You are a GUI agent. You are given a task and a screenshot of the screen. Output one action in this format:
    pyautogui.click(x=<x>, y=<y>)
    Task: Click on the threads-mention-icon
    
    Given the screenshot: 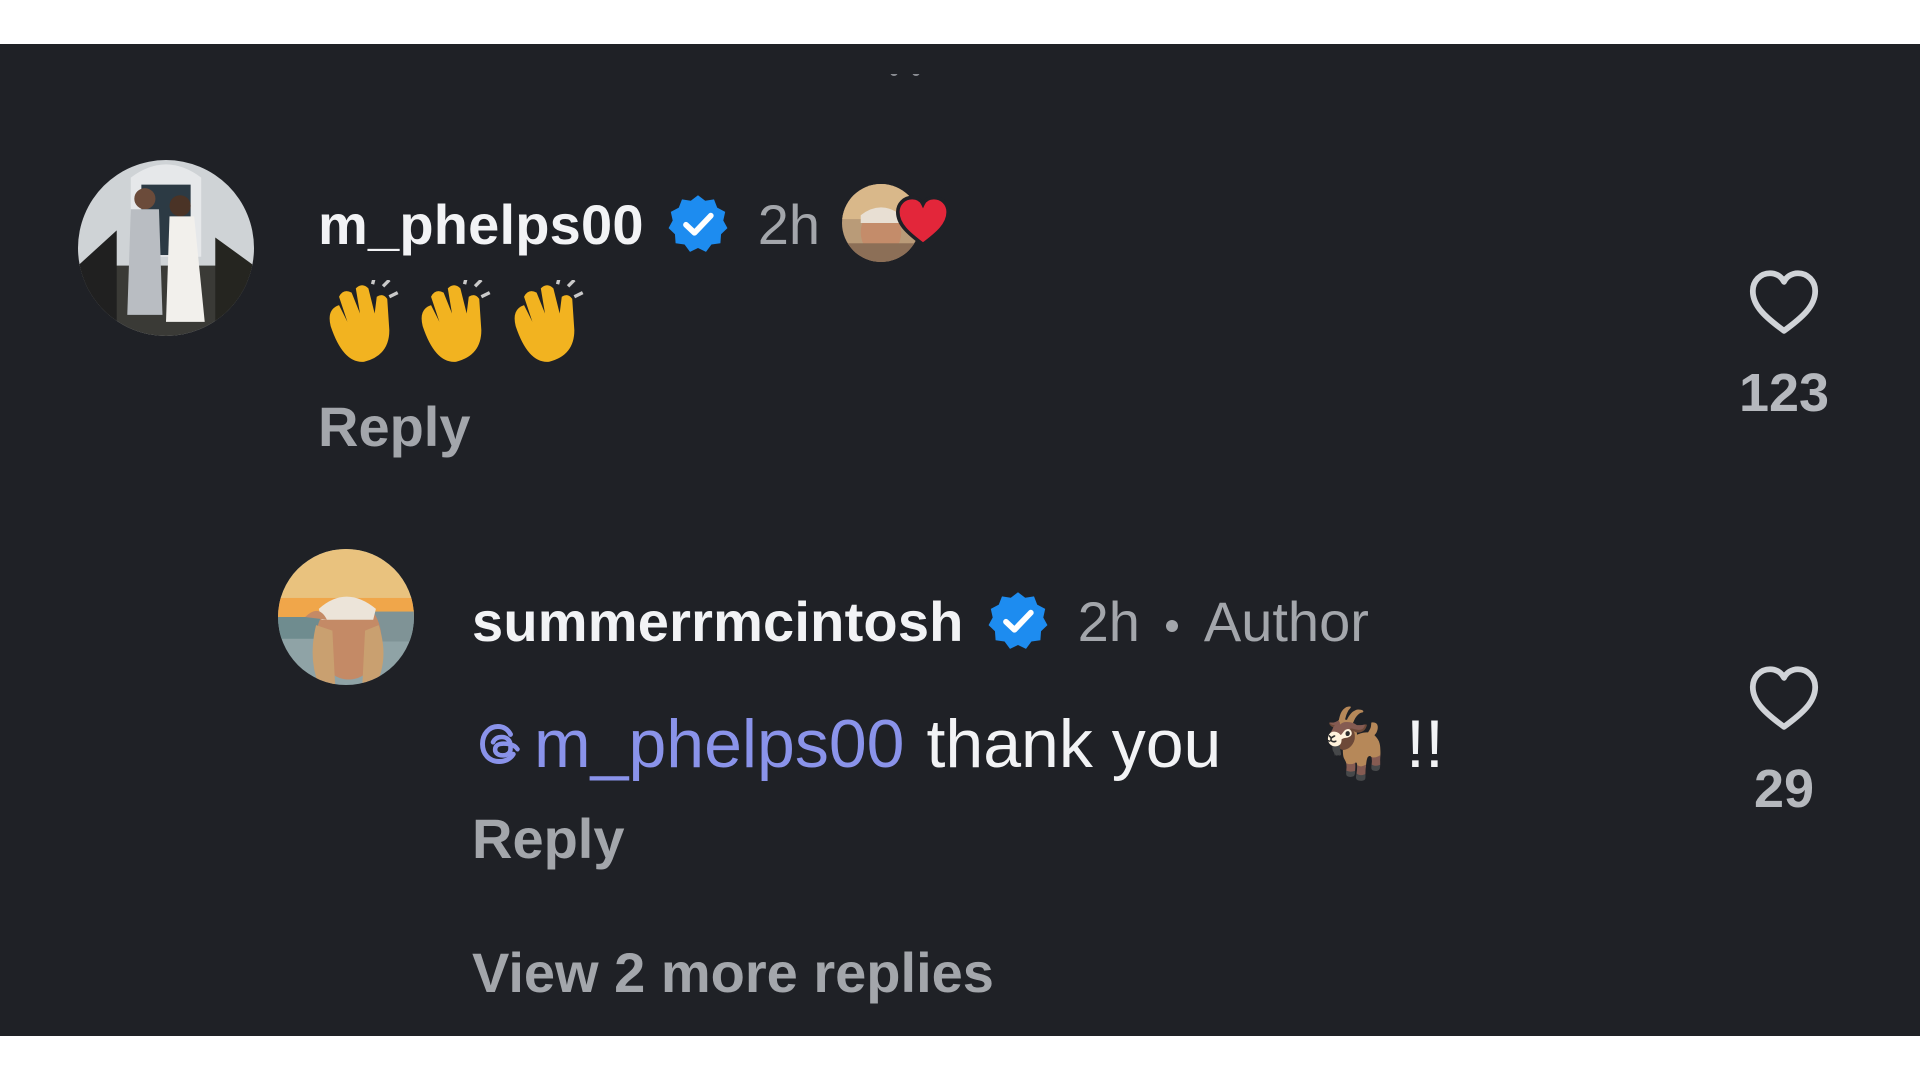 What is the action you would take?
    pyautogui.click(x=500, y=744)
    